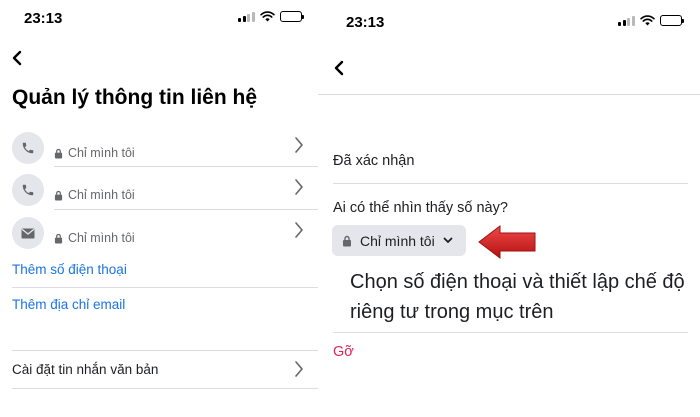 The height and width of the screenshot is (417, 700). What do you see at coordinates (69, 269) in the screenshot?
I see `add-phone-link: Thêm số điện thoại` at bounding box center [69, 269].